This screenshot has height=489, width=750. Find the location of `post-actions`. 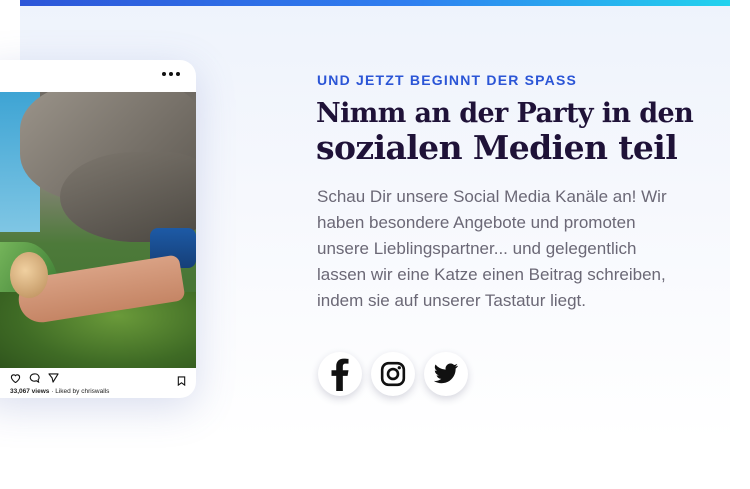

post-actions is located at coordinates (34, 378).